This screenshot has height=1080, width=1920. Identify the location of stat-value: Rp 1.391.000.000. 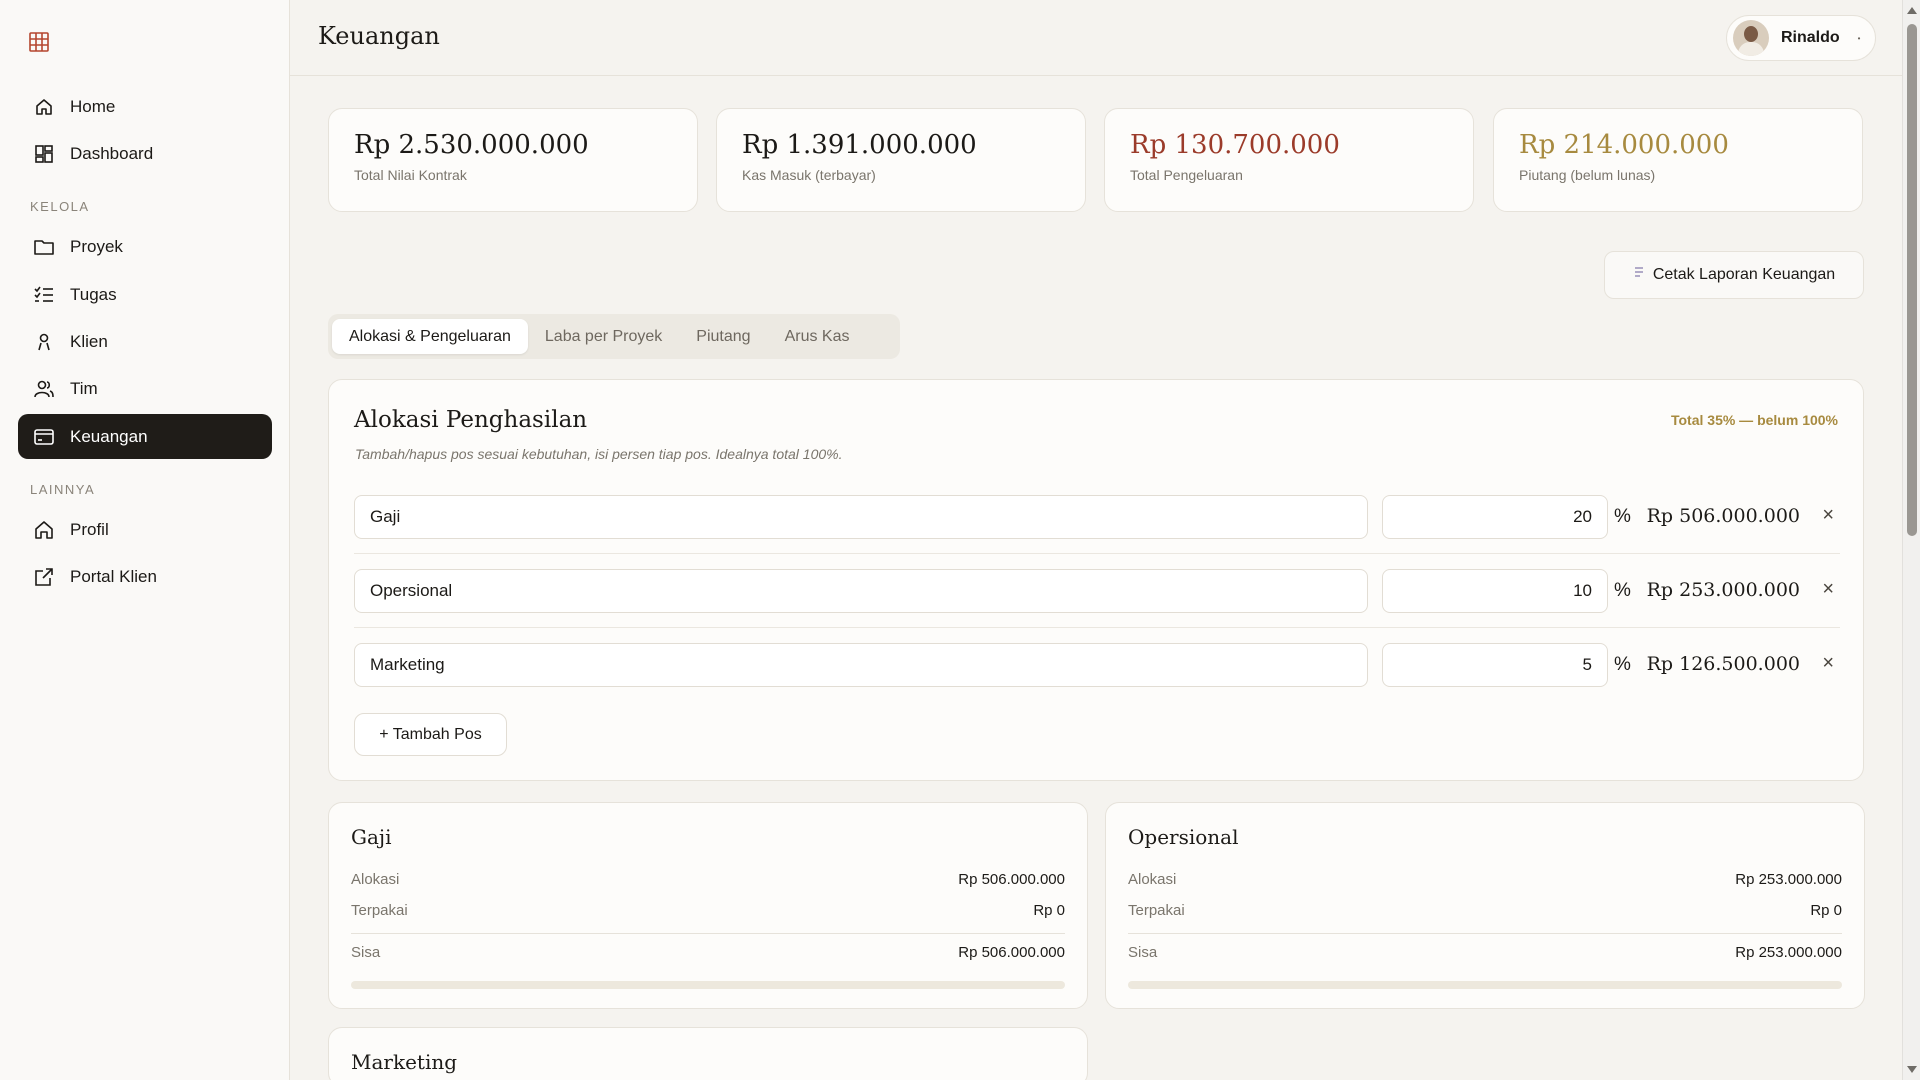
(859, 145).